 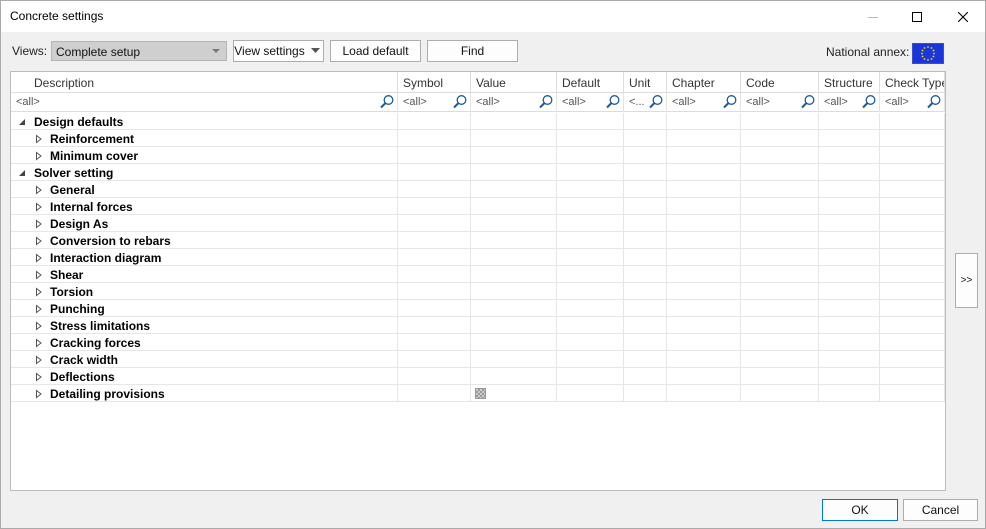 What do you see at coordinates (514, 102) in the screenshot?
I see `filter-cell-2: <all>` at bounding box center [514, 102].